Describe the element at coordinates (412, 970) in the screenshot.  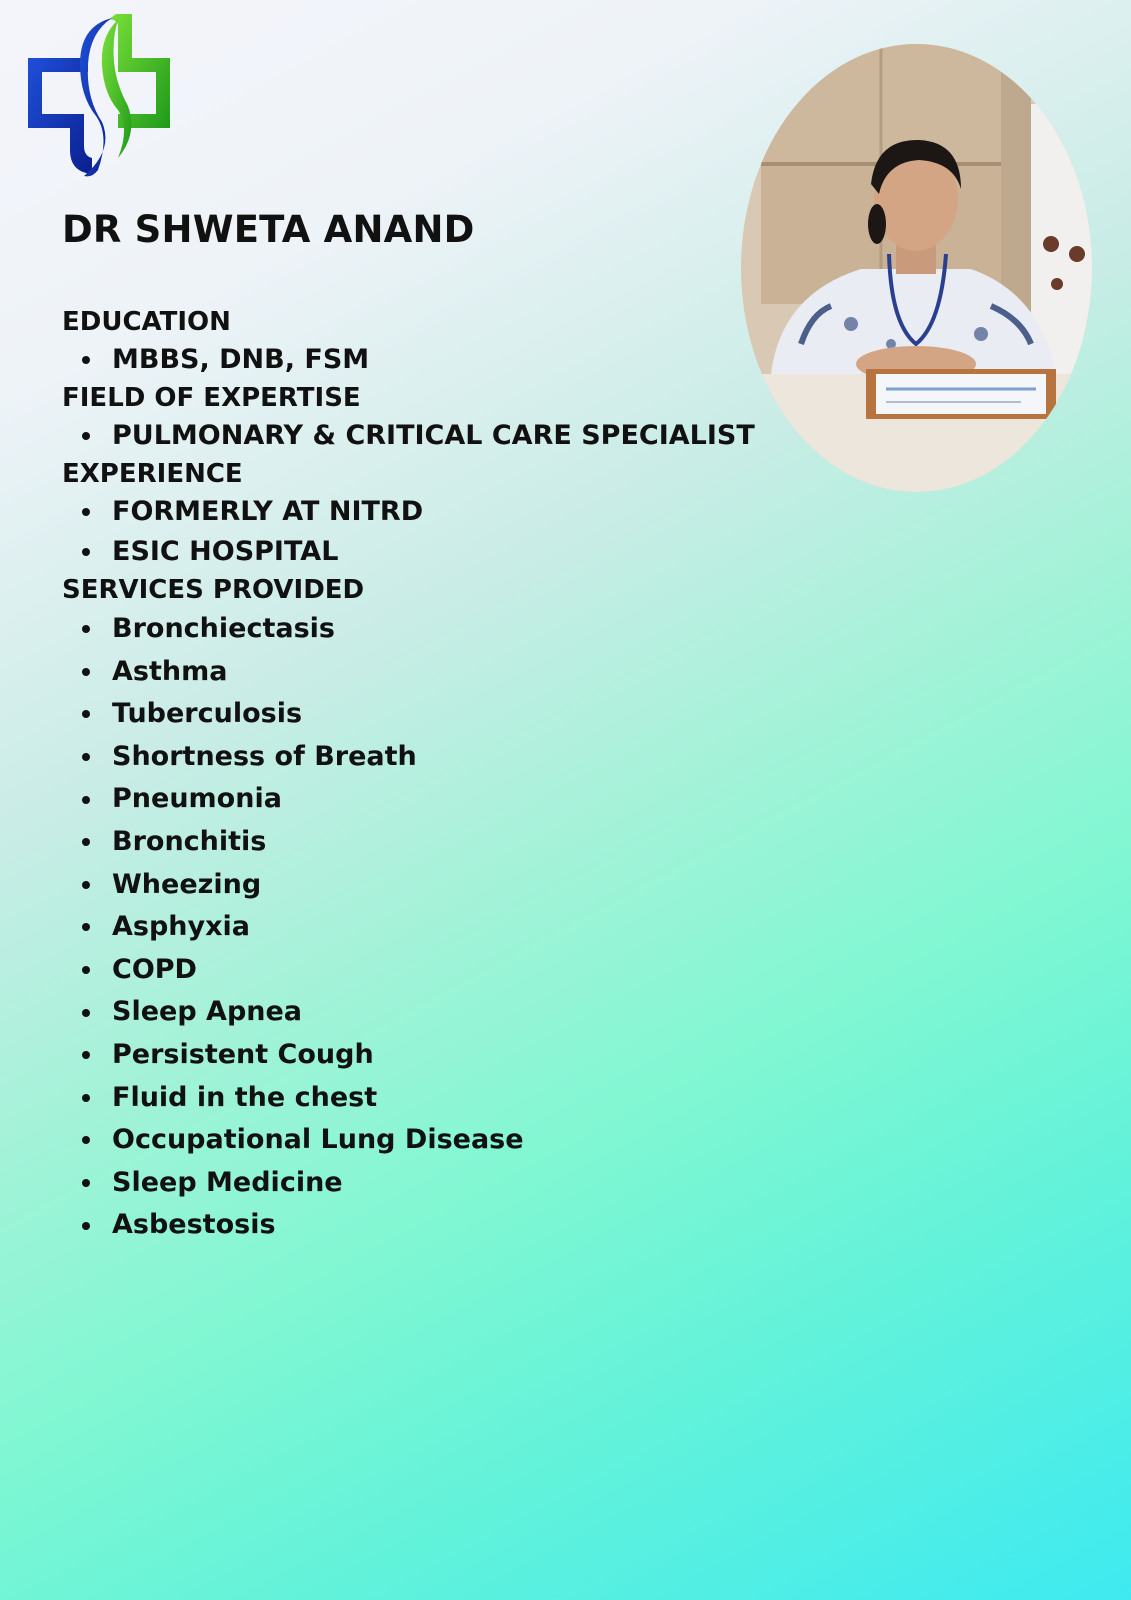
I see `list-item: COPD` at that location.